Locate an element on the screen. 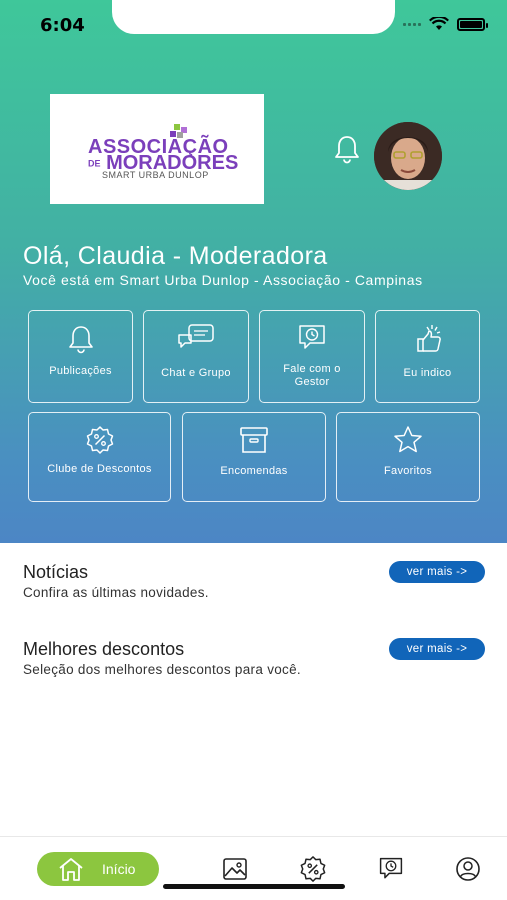 The width and height of the screenshot is (507, 900). status-time: 6:04 is located at coordinates (62, 25).